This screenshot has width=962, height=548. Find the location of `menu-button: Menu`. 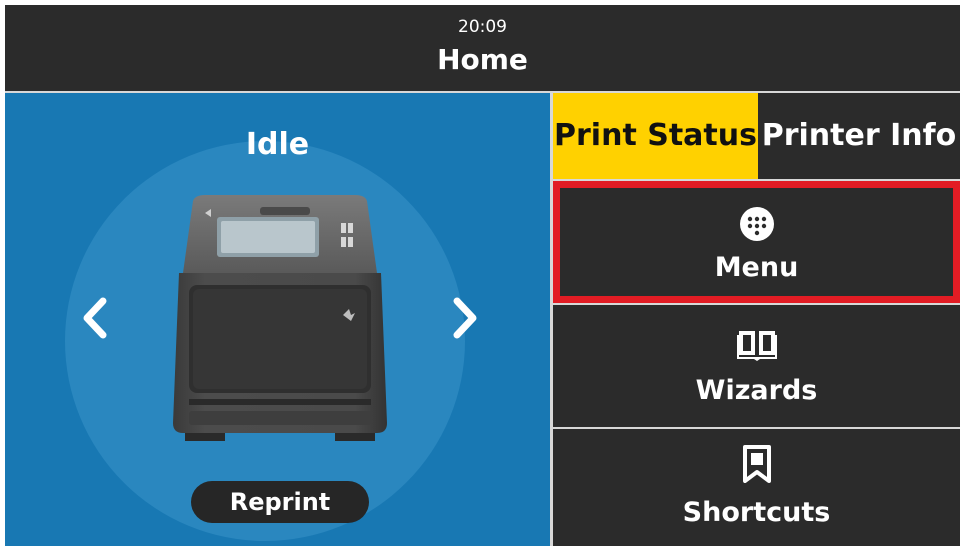

menu-button: Menu is located at coordinates (756, 242).